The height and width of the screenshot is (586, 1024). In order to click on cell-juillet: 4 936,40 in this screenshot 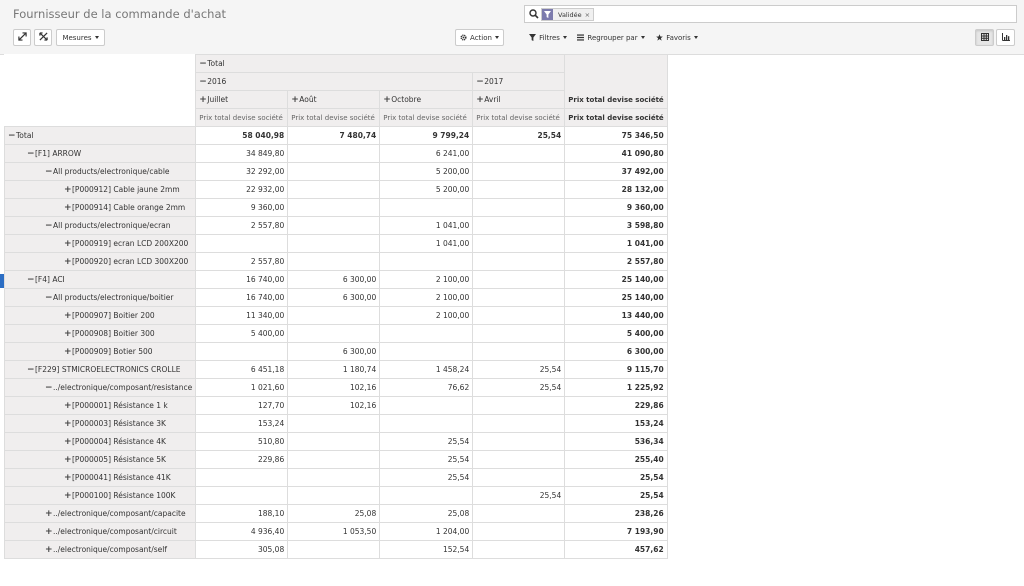, I will do `click(242, 531)`.